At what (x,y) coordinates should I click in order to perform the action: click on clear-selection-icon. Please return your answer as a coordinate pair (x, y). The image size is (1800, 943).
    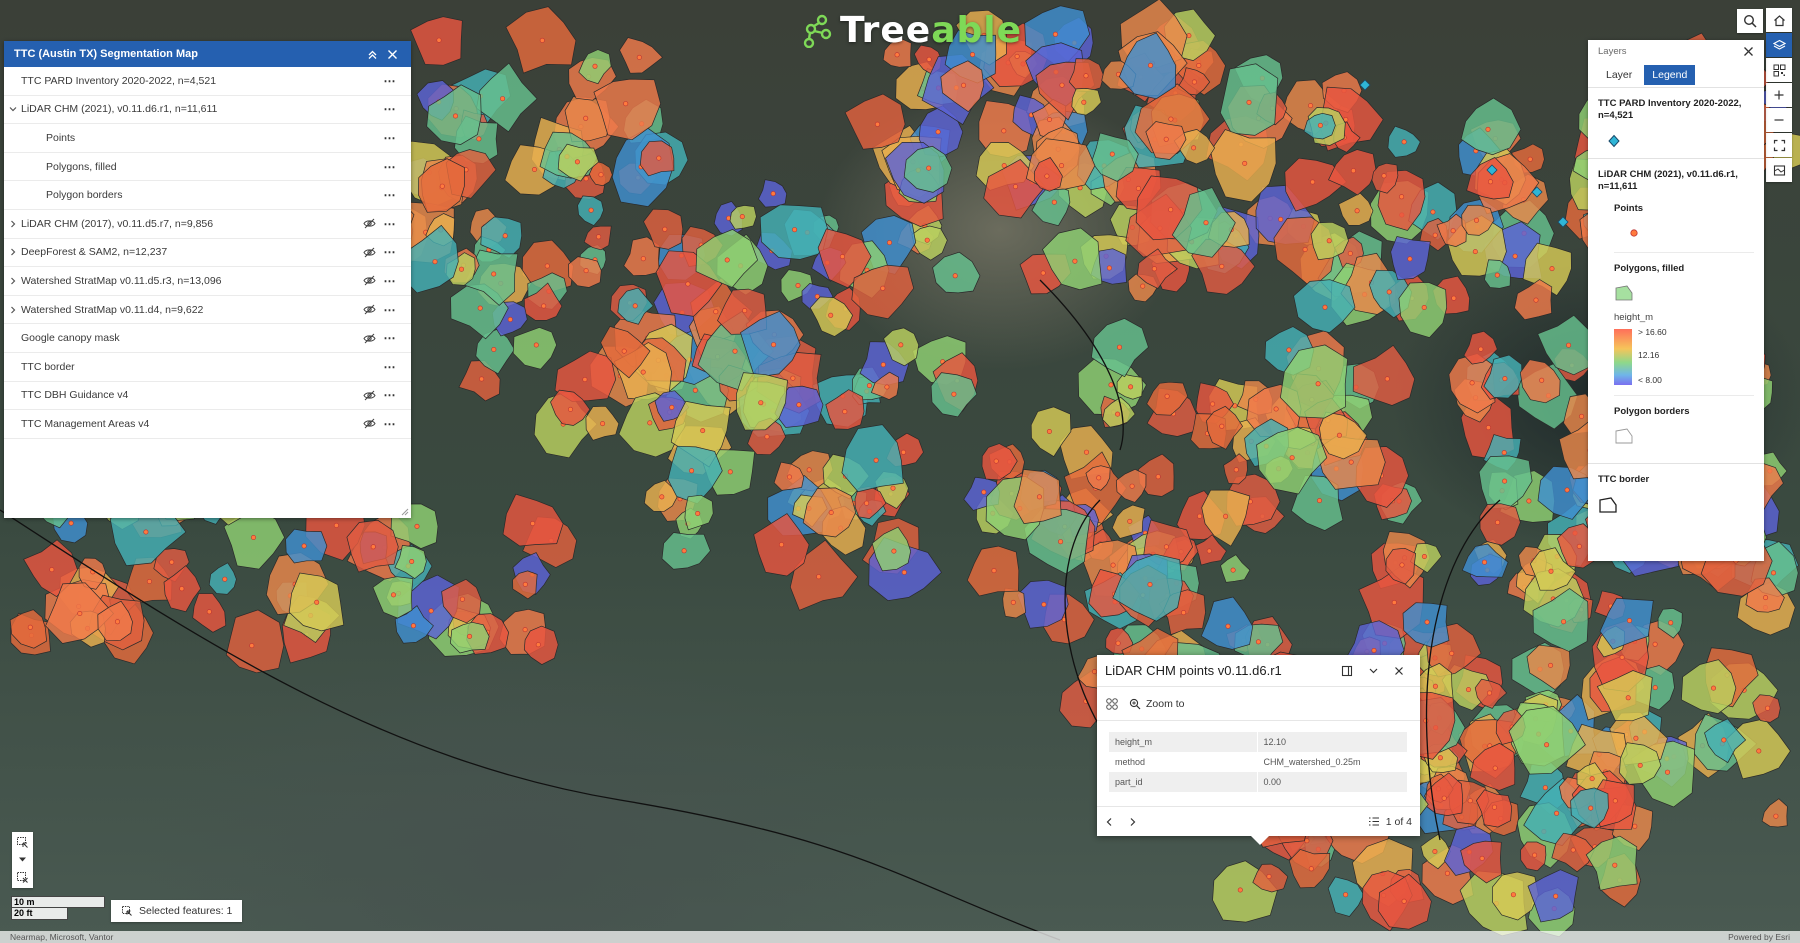
    Looking at the image, I should click on (22, 877).